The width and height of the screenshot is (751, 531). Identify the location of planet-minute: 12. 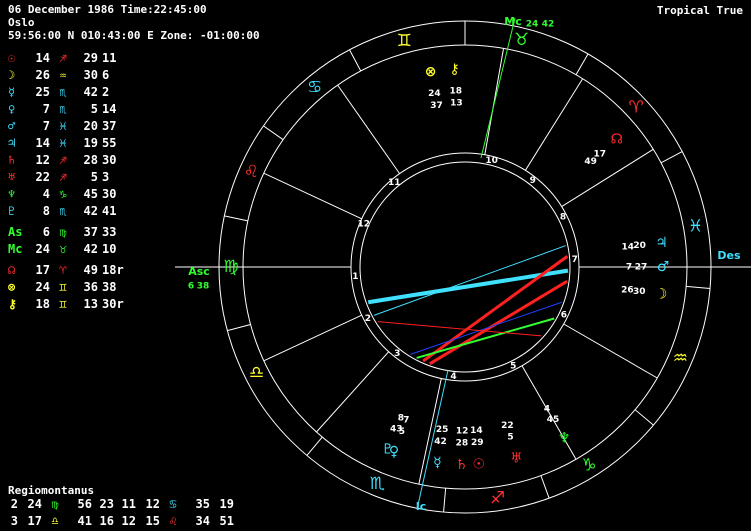
(462, 431).